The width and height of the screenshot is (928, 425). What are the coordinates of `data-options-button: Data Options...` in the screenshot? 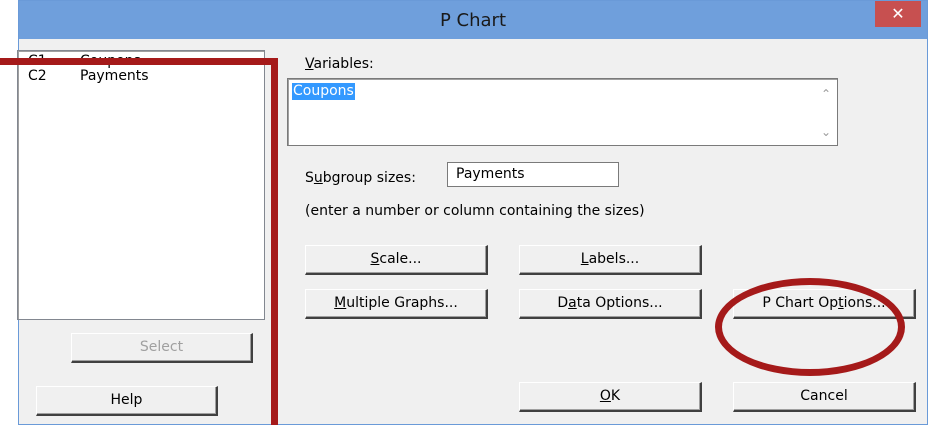 It's located at (610, 304).